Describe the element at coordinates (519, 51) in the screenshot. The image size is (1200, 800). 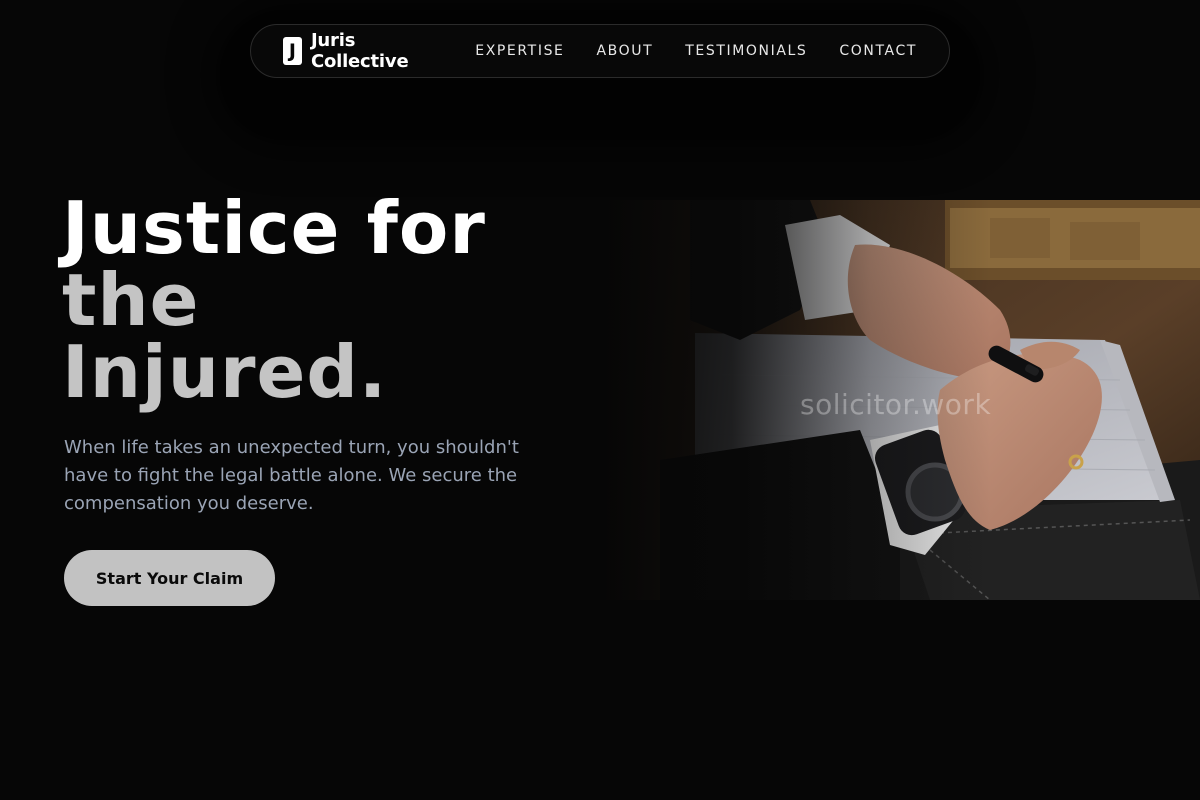
I see `nav-link-expertise: EXPERTISE` at that location.